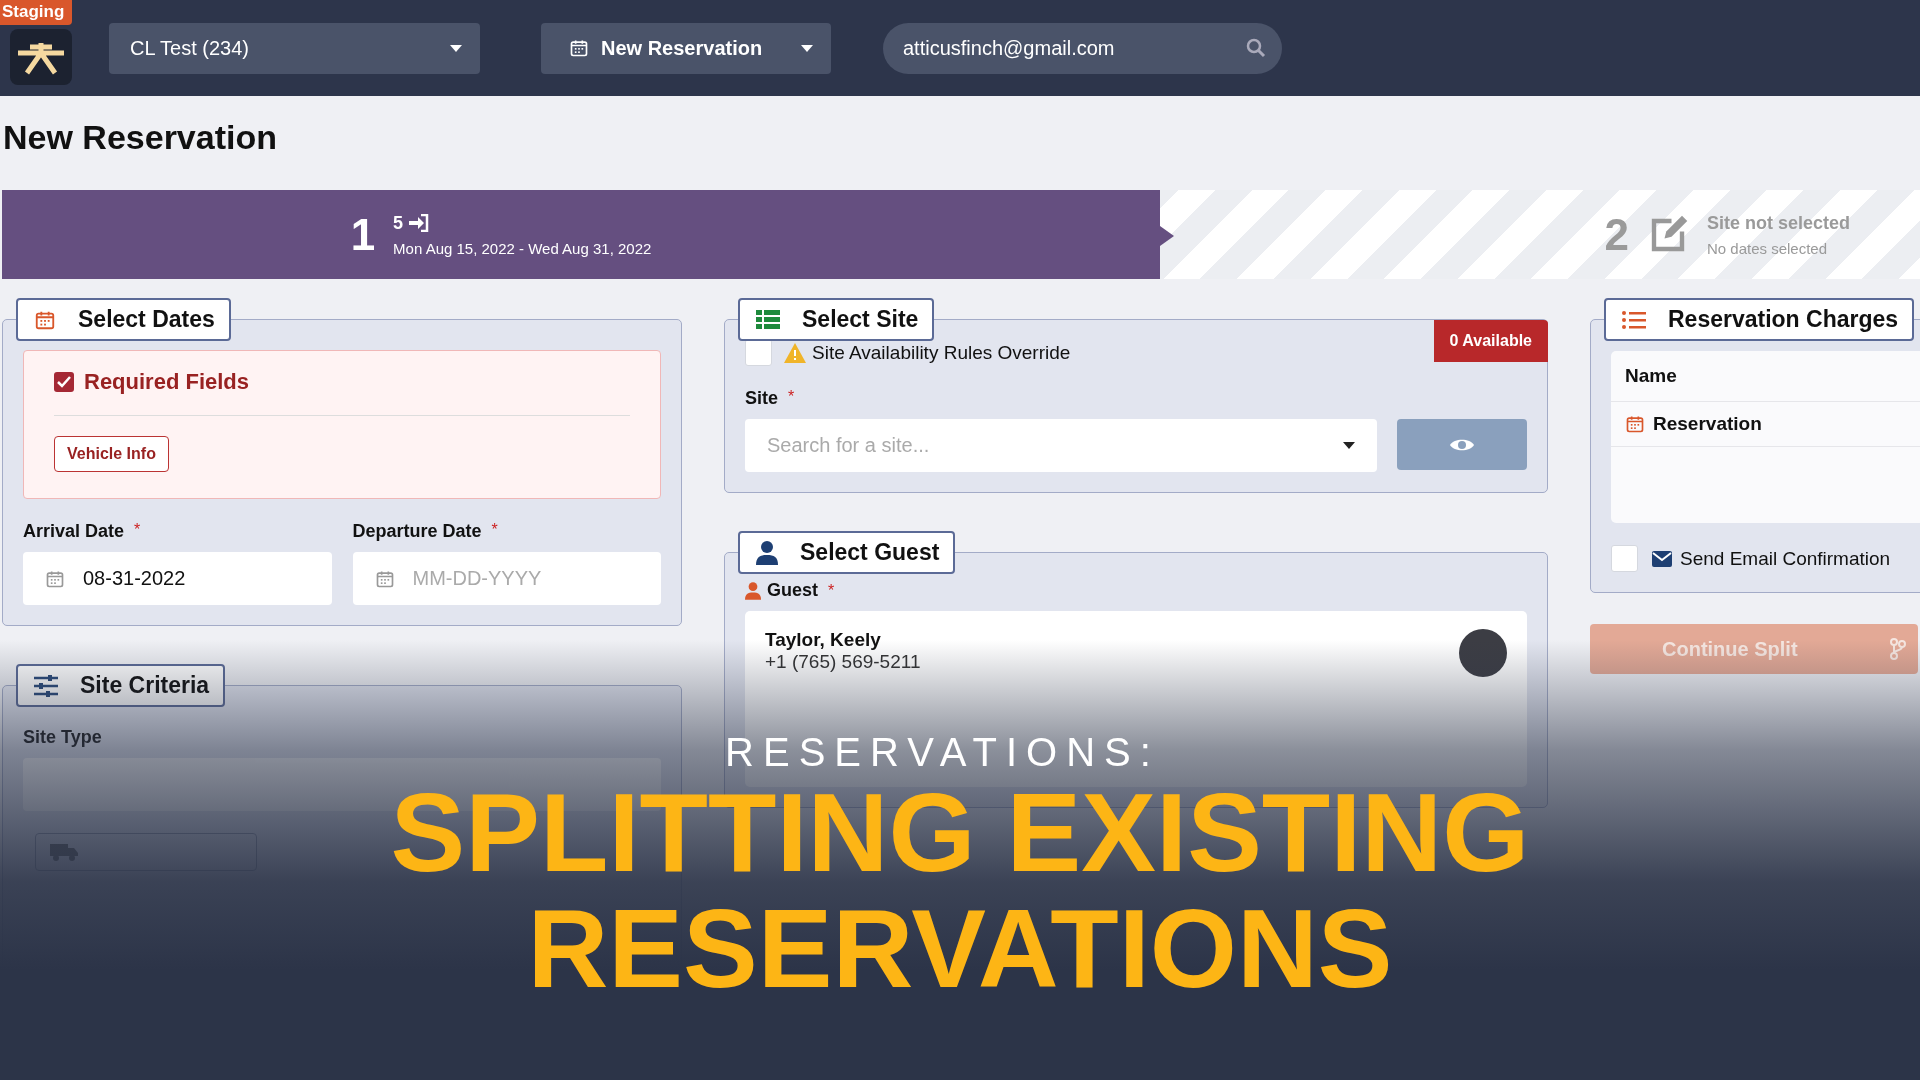 This screenshot has width=1920, height=1080. Describe the element at coordinates (177, 578) in the screenshot. I see `date-field: 08-31-2022` at that location.